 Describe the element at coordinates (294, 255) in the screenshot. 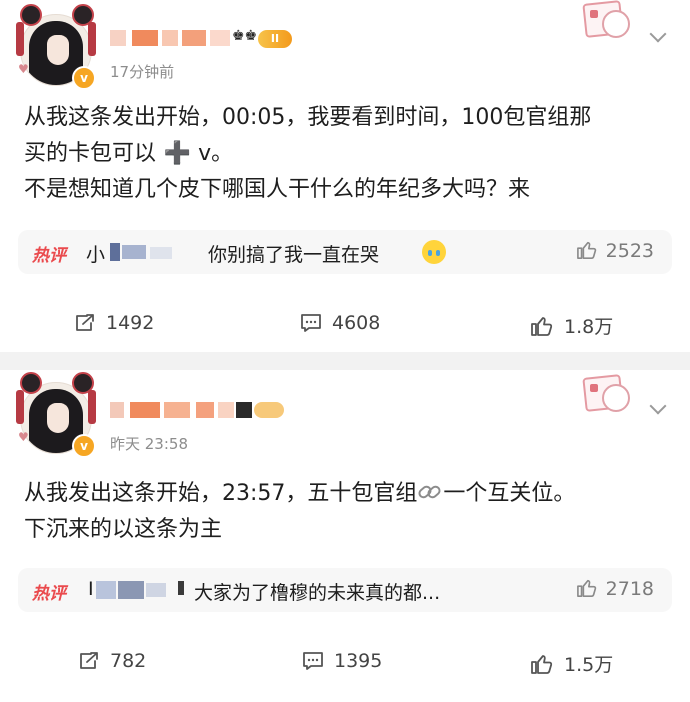

I see `hot-comment-text: 你别搞了我一直在哭` at that location.